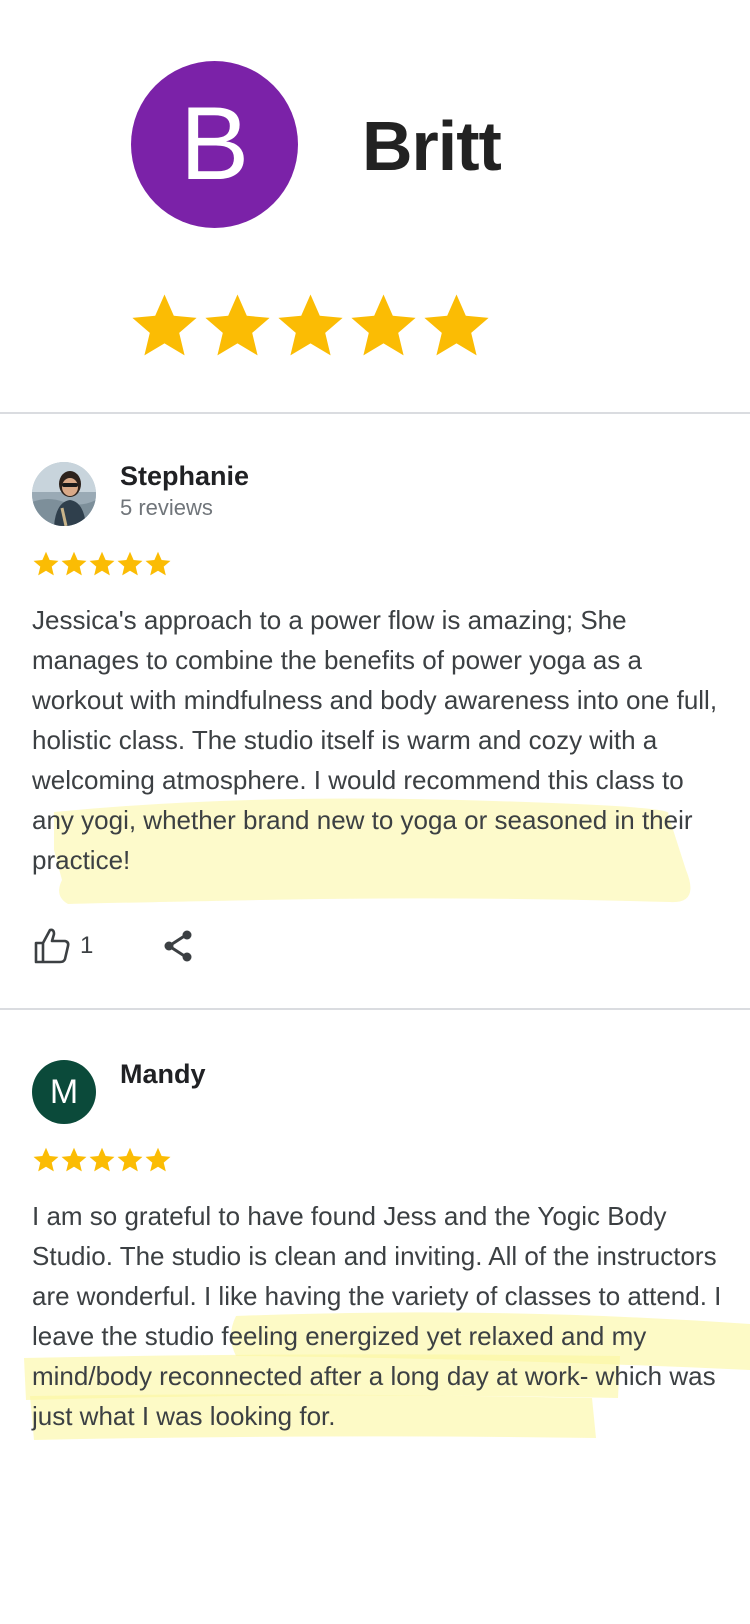 The width and height of the screenshot is (750, 1624). Describe the element at coordinates (52, 946) in the screenshot. I see `thumbs-up-icon` at that location.